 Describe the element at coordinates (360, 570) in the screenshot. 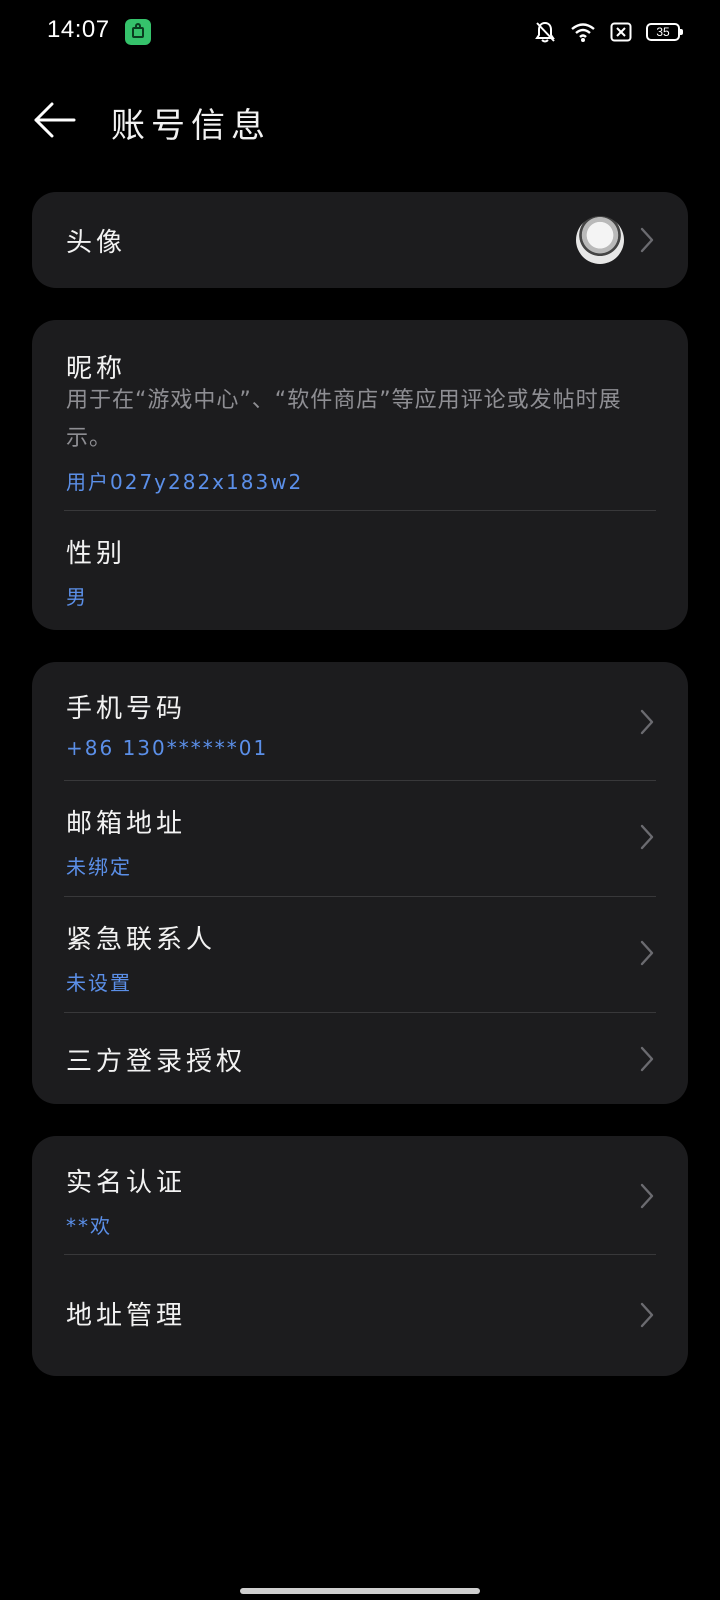

I see `gender-row: 性别 男` at that location.